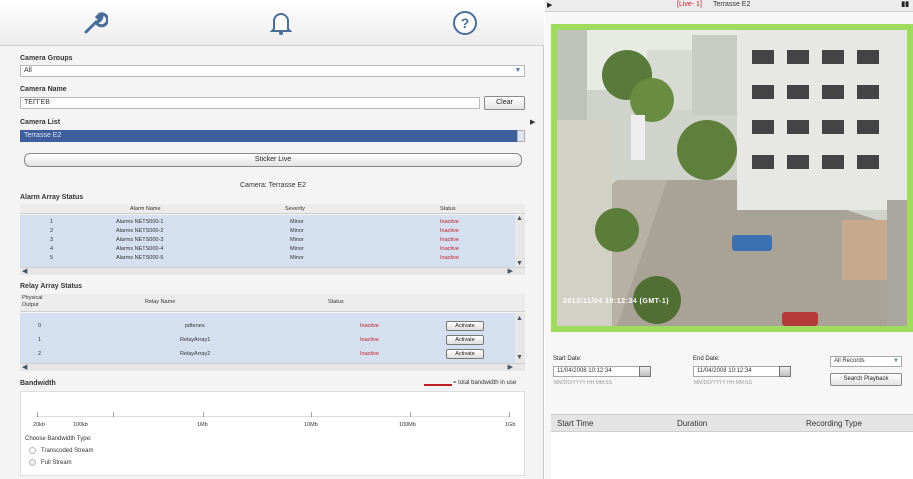 The image size is (913, 479). I want to click on alarm-horizontal-scrollbar: ◀ ▶, so click(272, 271).